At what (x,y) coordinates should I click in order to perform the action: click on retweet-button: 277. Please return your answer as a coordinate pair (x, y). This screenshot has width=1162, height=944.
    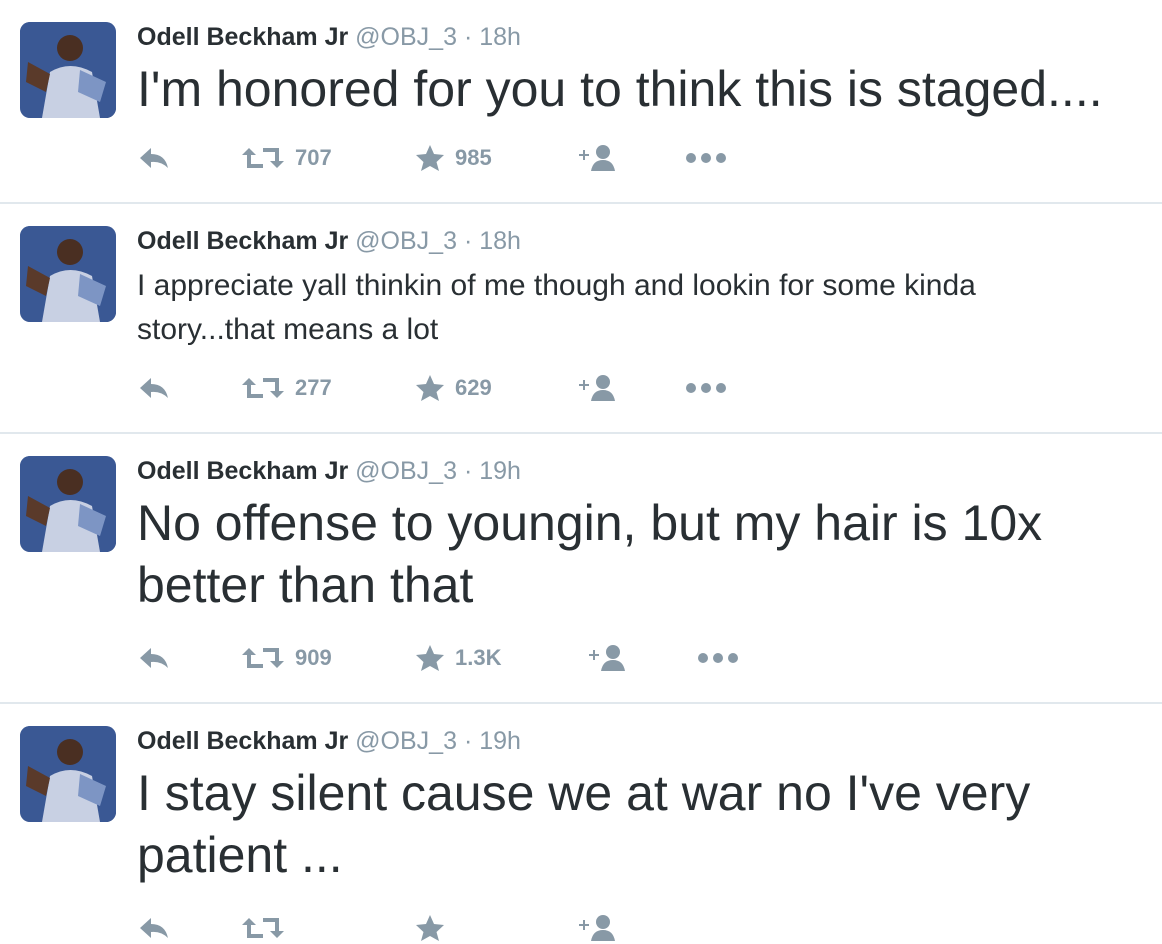
    Looking at the image, I should click on (286, 388).